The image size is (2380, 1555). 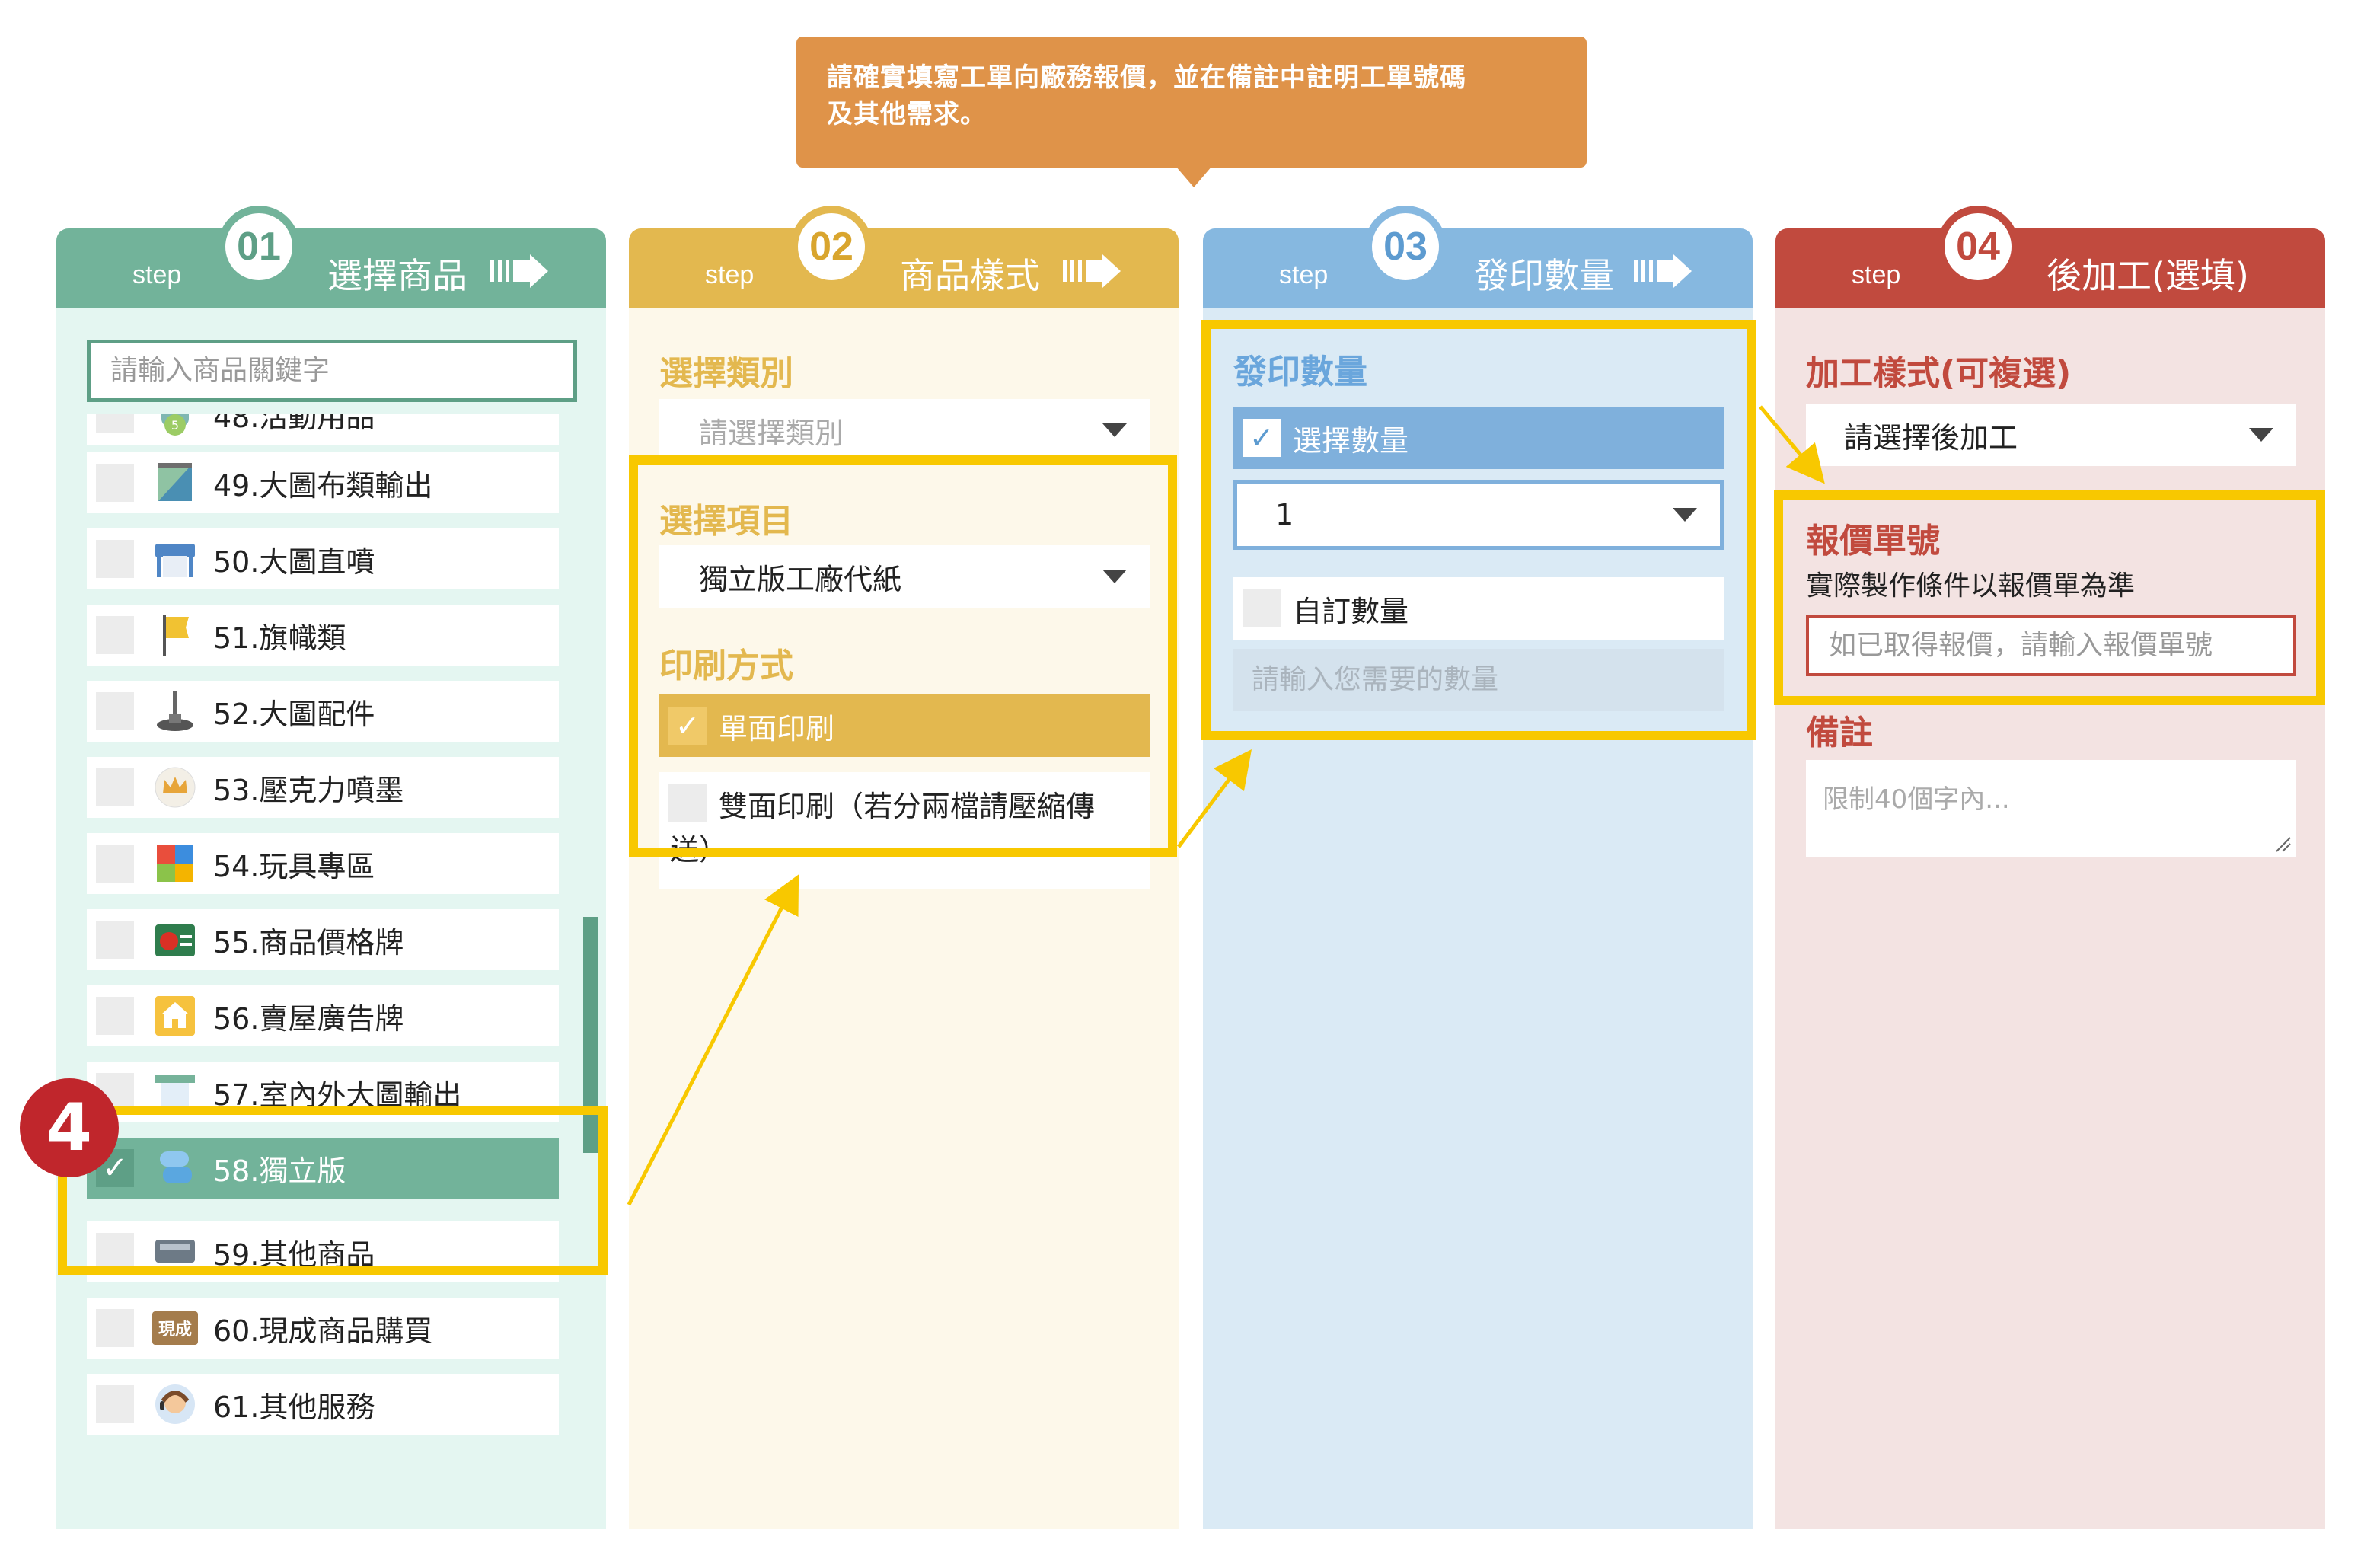 What do you see at coordinates (70, 1127) in the screenshot?
I see `step-badge-number: 4` at bounding box center [70, 1127].